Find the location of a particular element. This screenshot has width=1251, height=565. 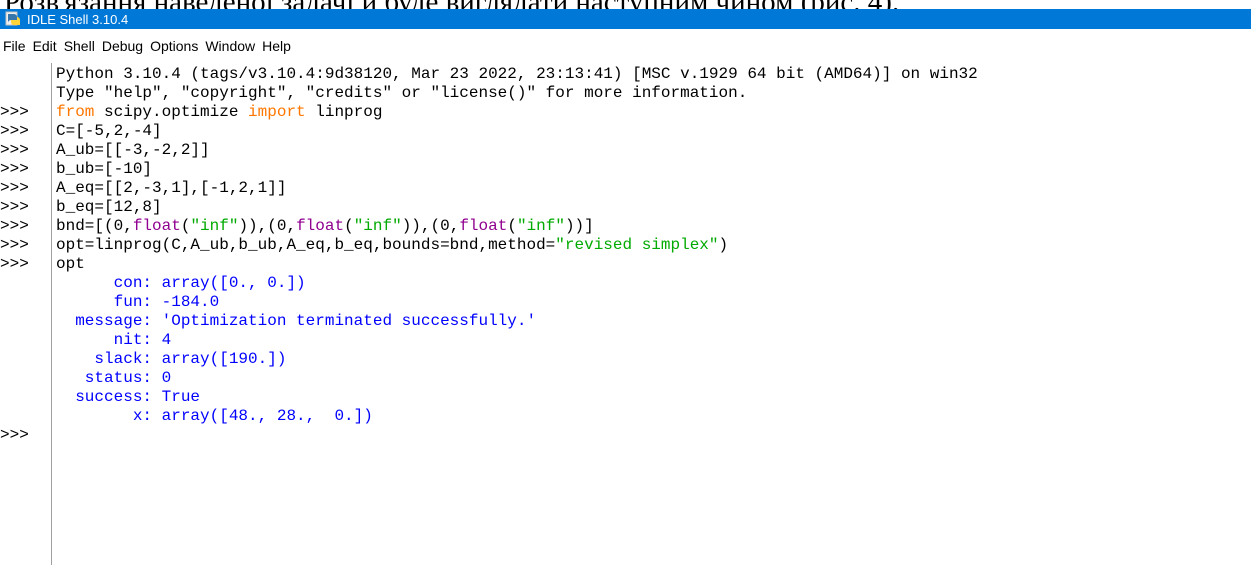

output-line: fun: -184.0 is located at coordinates (138, 302).